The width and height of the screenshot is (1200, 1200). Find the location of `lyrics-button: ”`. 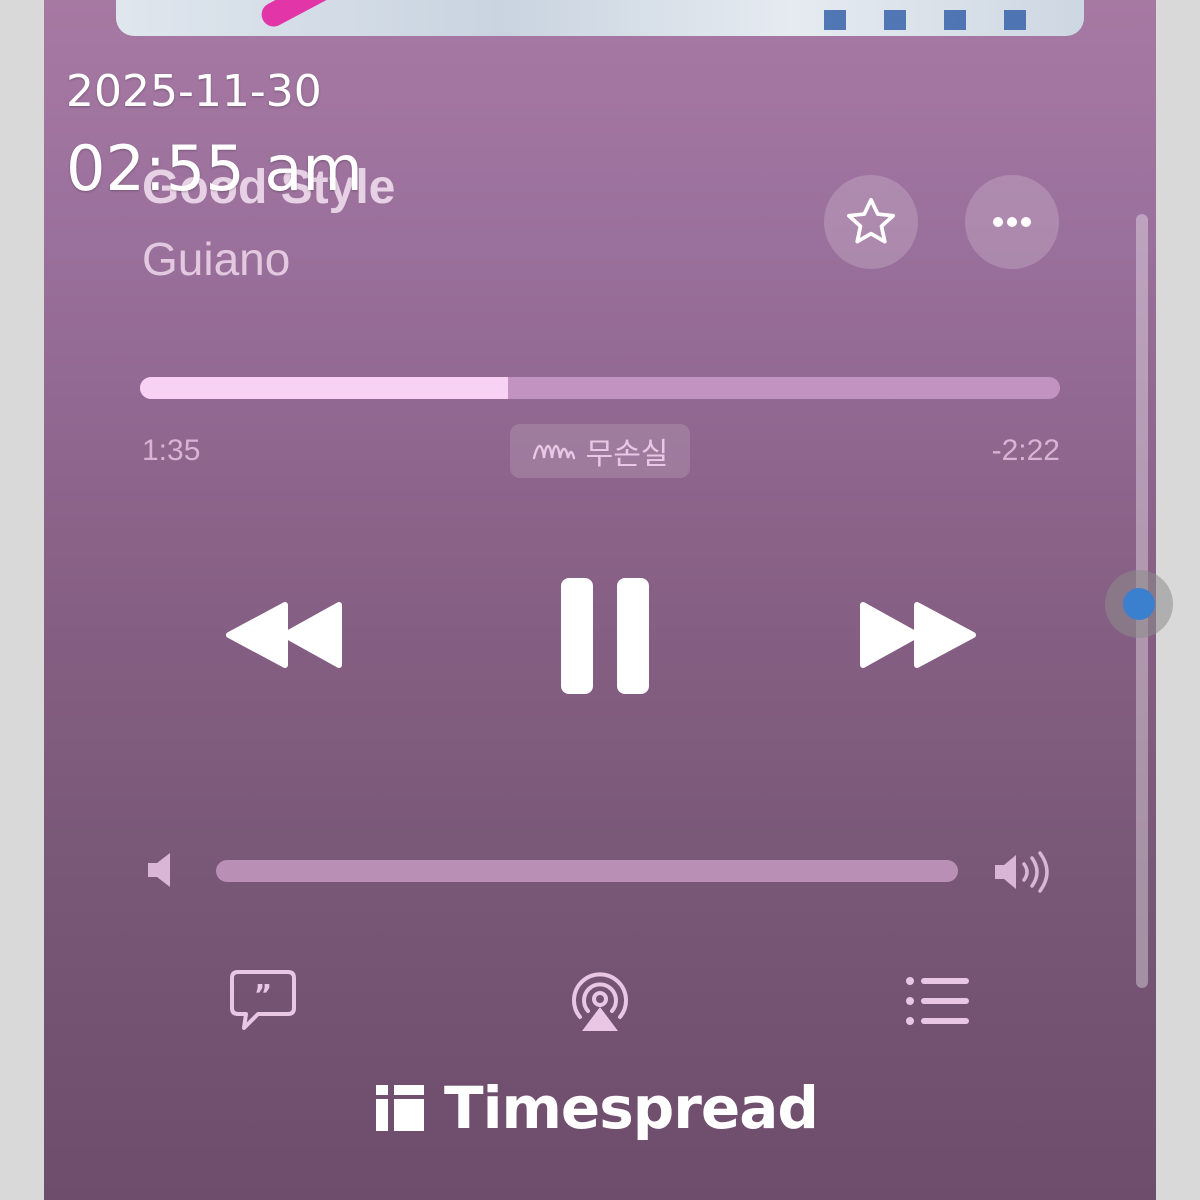

lyrics-button: ” is located at coordinates (263, 1001).